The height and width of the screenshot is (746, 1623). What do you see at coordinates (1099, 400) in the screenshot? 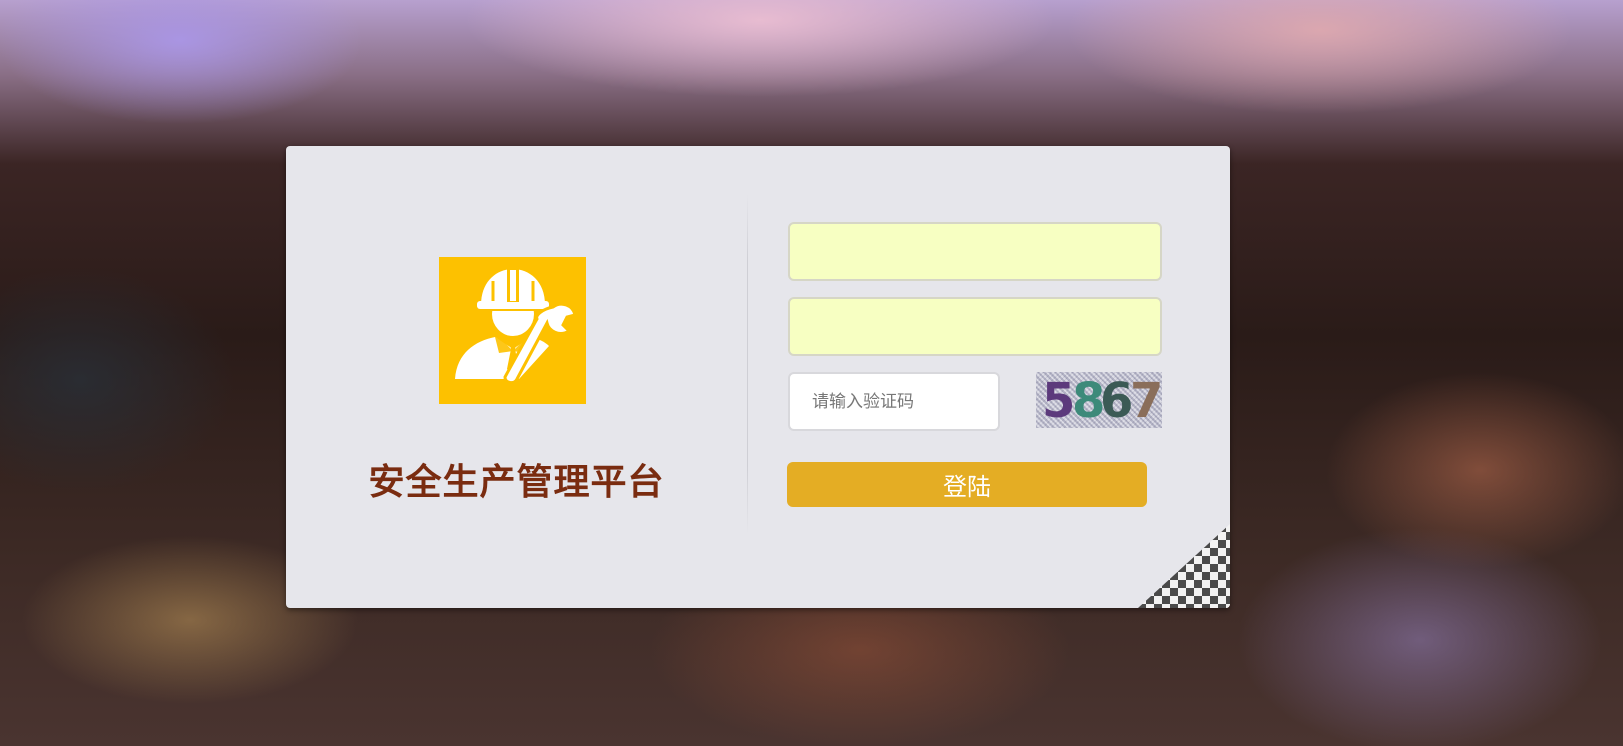
I see `captcha-image: 5 8 6 7` at bounding box center [1099, 400].